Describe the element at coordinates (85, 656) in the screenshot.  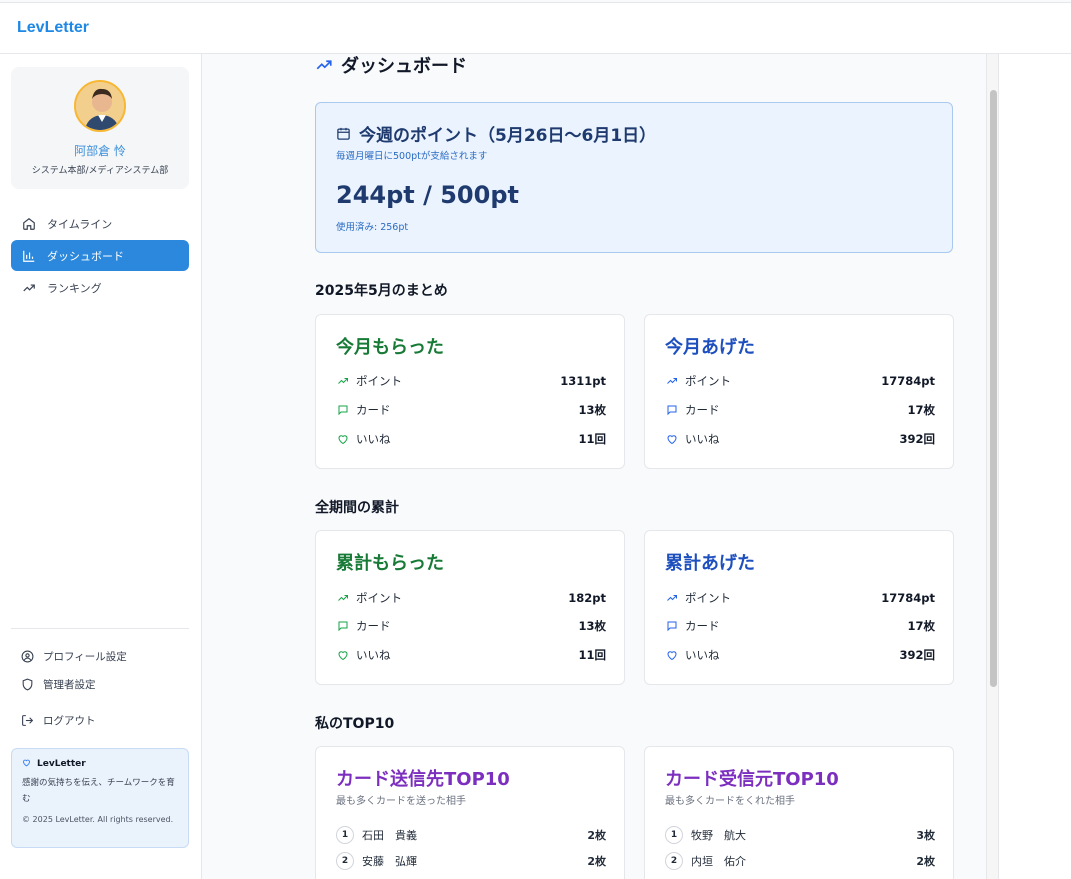
I see `profile-settings-label: プロフィール設定` at that location.